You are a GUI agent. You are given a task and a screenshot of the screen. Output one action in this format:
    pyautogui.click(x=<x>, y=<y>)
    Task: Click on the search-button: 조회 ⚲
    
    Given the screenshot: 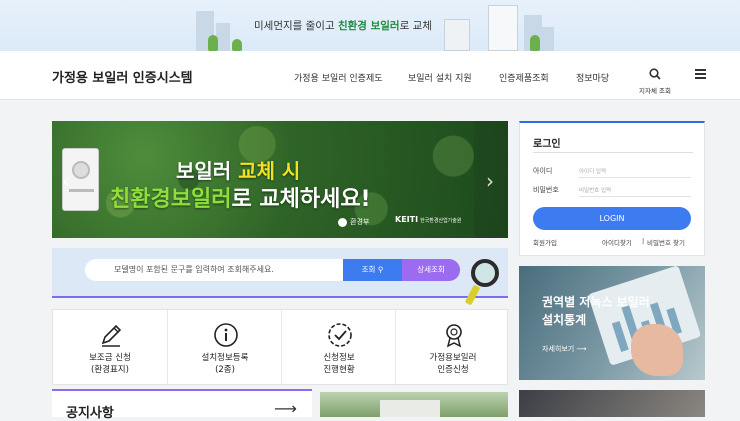 What is the action you would take?
    pyautogui.click(x=372, y=270)
    